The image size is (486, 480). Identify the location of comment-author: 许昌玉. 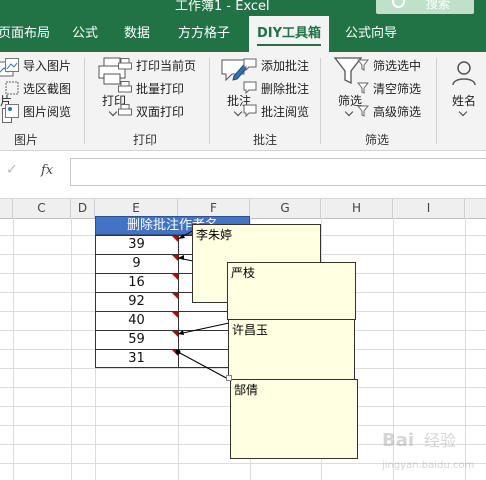
(250, 330).